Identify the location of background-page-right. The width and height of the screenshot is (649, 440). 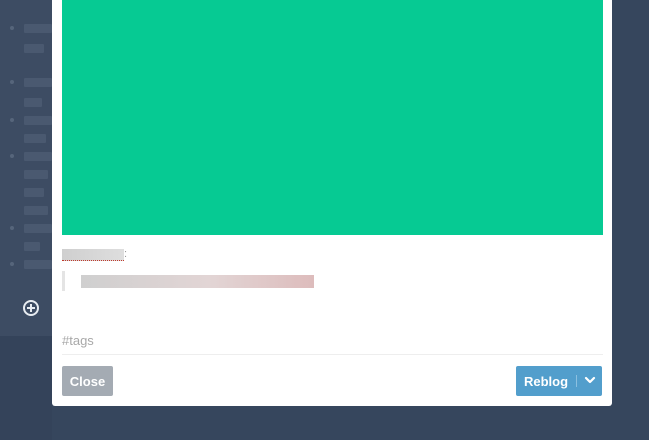
(630, 220).